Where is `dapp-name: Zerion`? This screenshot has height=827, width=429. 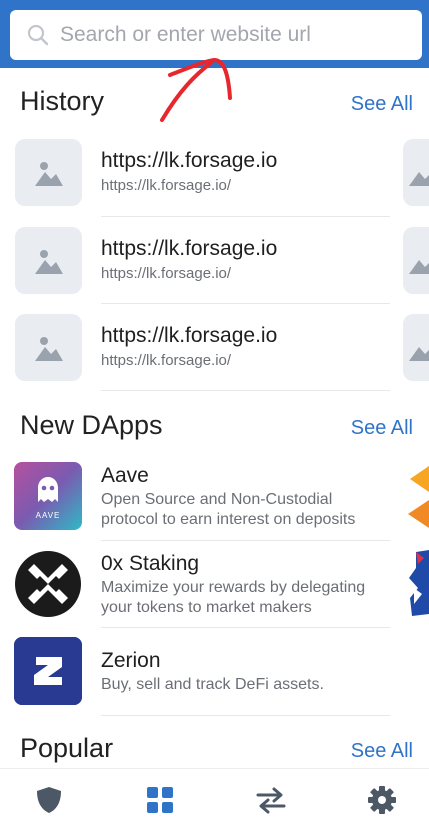
dapp-name: Zerion is located at coordinates (131, 661).